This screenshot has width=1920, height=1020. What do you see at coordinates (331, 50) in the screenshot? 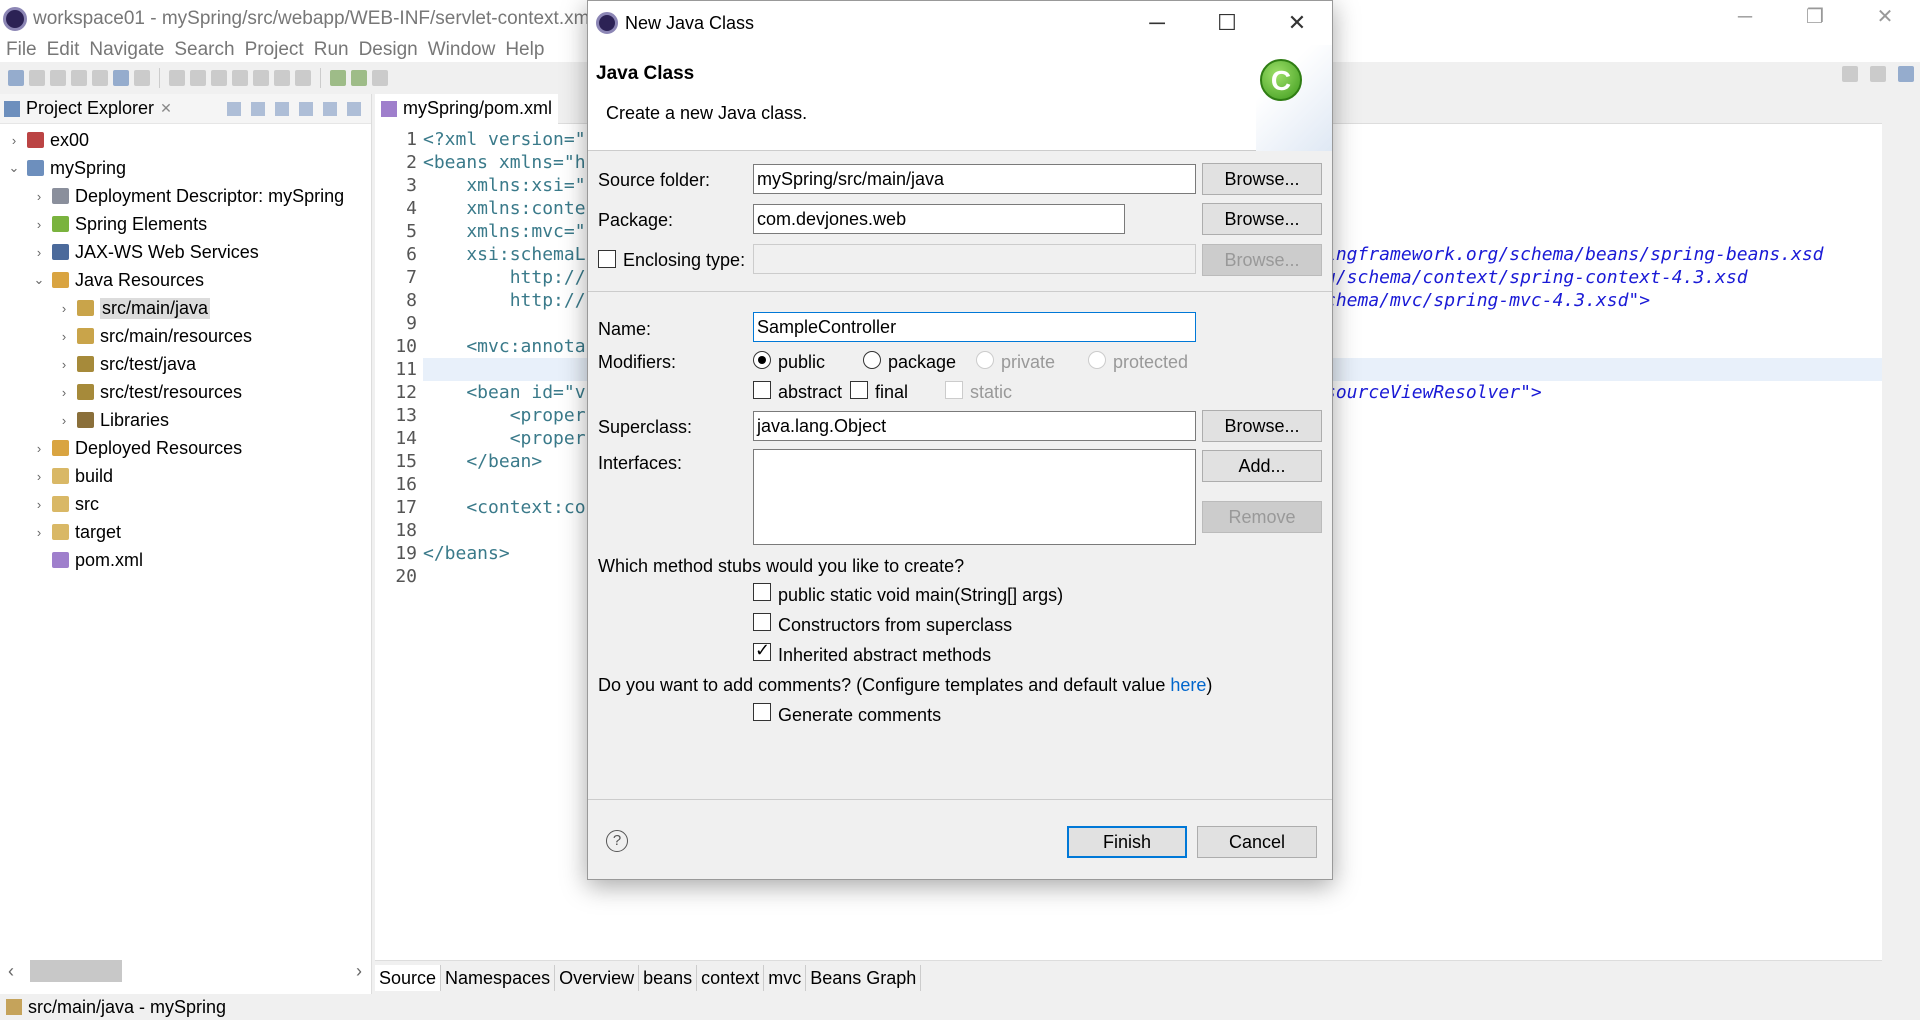
I see `menu-run: Run` at bounding box center [331, 50].